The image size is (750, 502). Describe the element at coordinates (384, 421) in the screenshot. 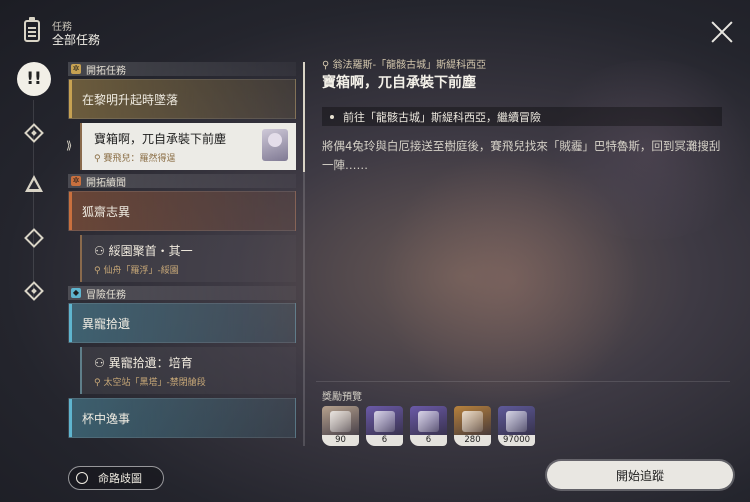

I see `ticket-icon` at that location.